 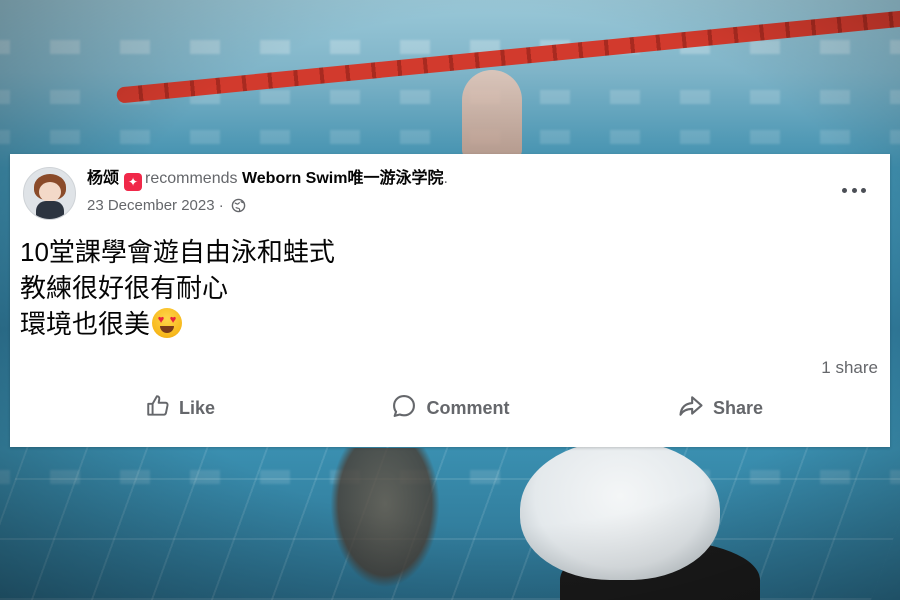 I want to click on post-header: 杨颂 ✦ recommends Weborn Swim唯一游泳学院., so click(x=267, y=180).